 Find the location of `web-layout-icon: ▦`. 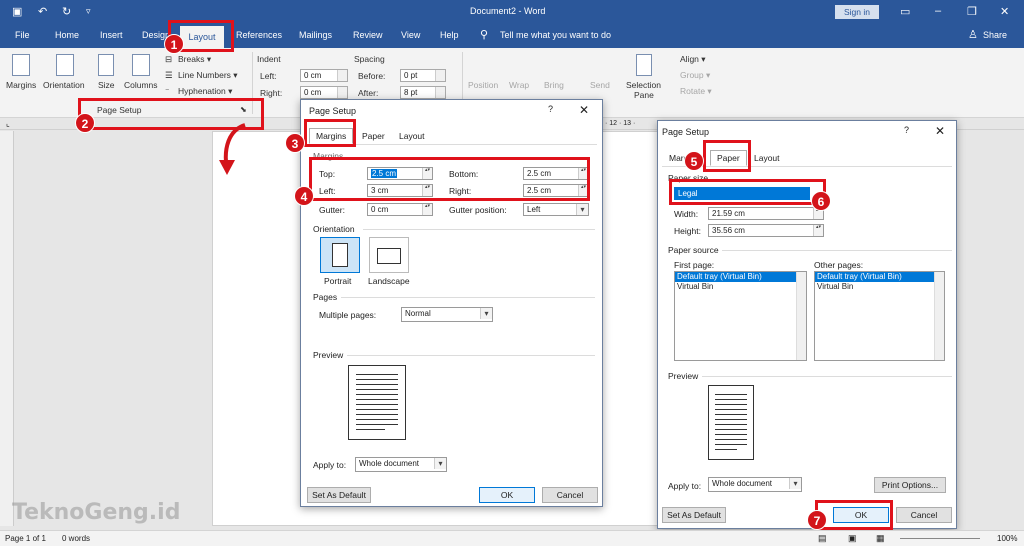

web-layout-icon: ▦ is located at coordinates (880, 538).